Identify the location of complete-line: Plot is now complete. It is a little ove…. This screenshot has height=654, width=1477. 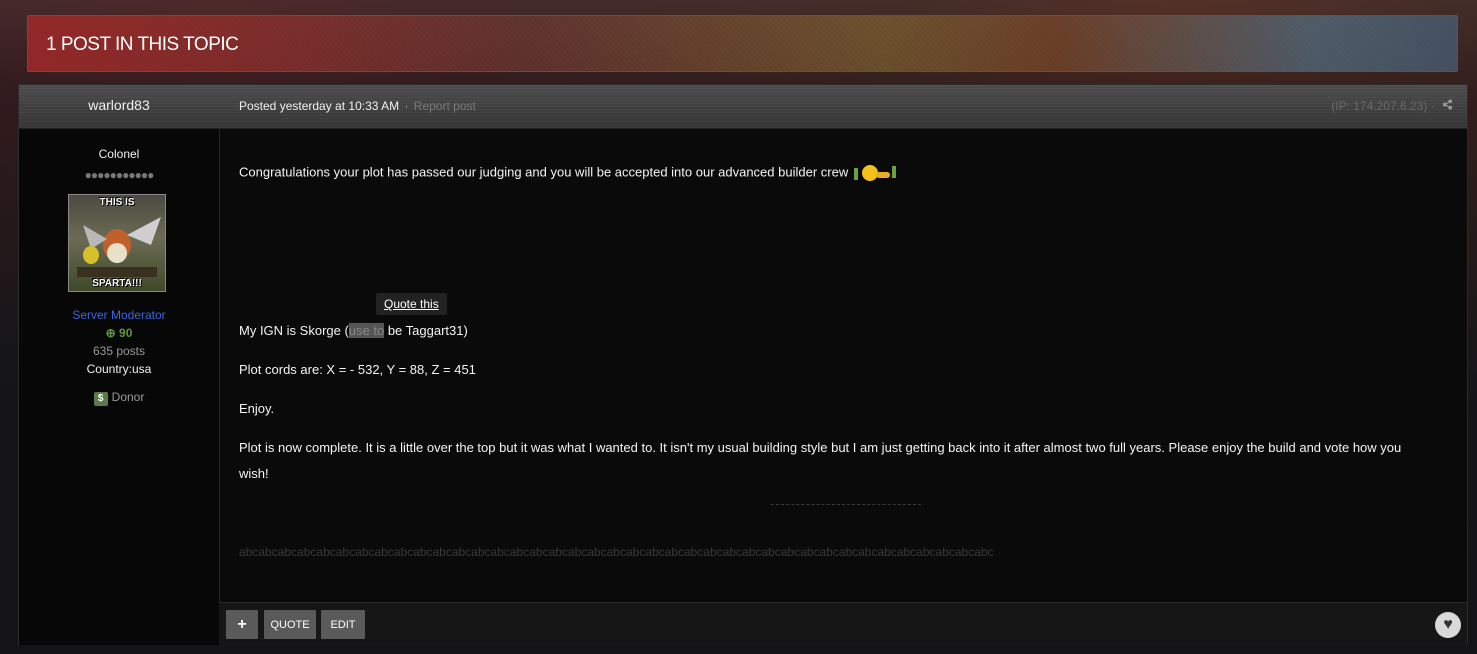
(820, 447).